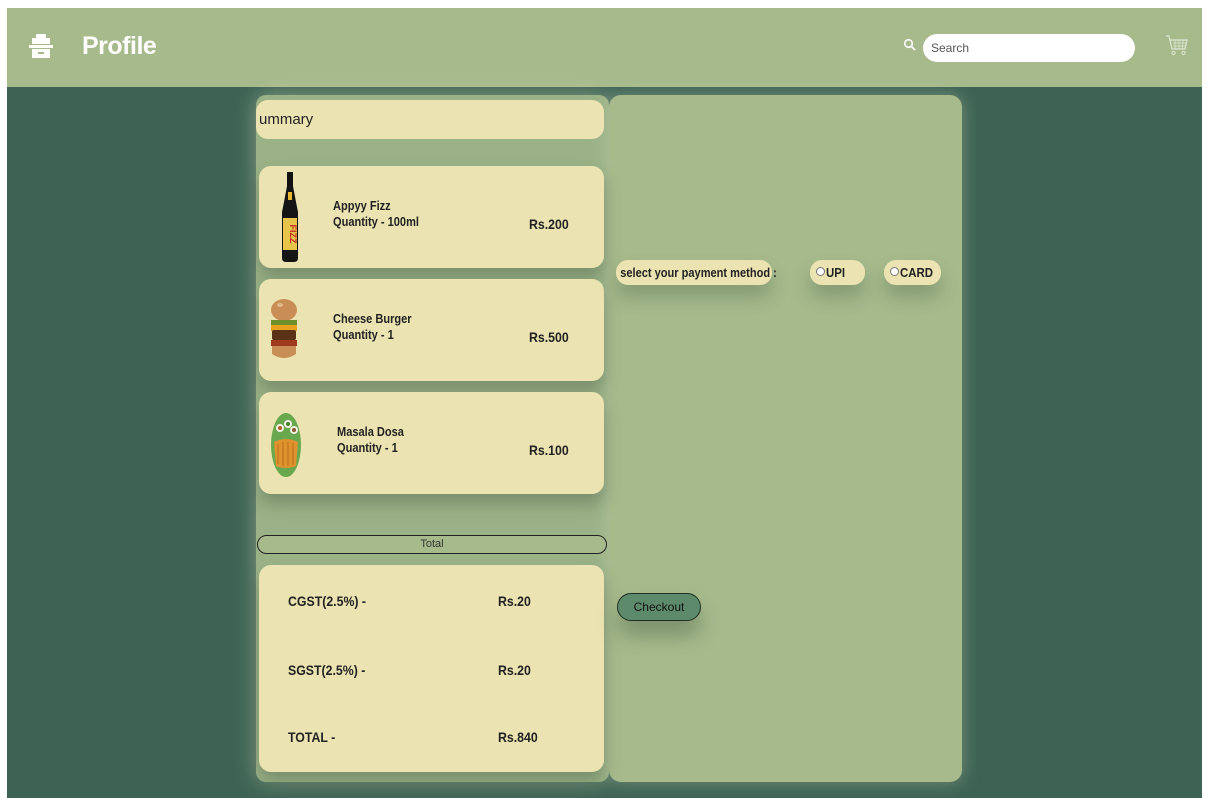 The image size is (1209, 798). I want to click on cart-item-card: Masala Dosa Quantity - 1 Rs.100, so click(431, 443).